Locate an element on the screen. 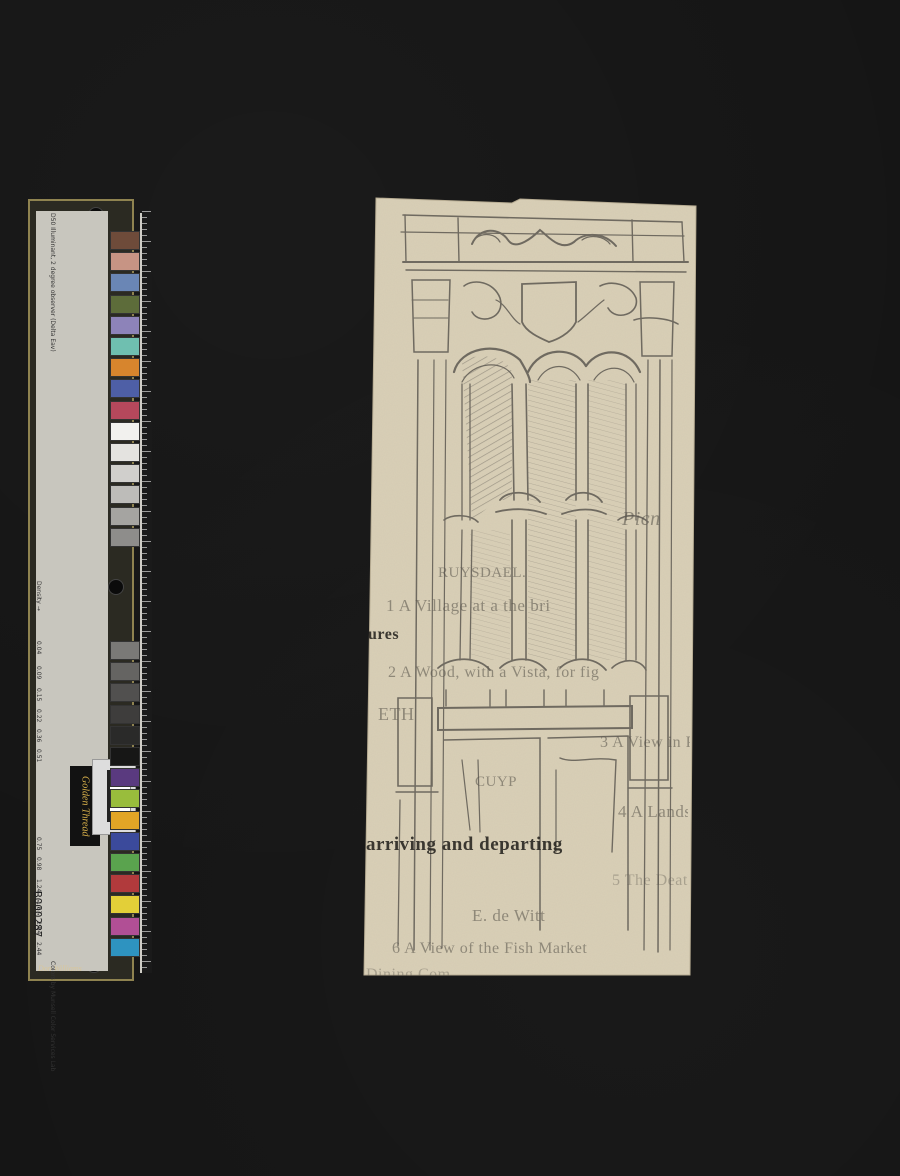 Image resolution: width=900 pixels, height=1176 pixels. density-bottom-0: 0.75 is located at coordinates (38, 844).